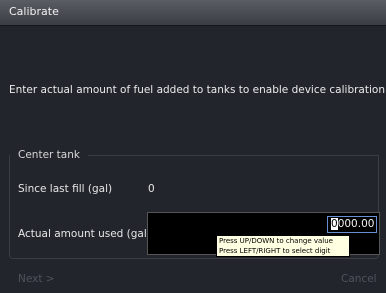 The height and width of the screenshot is (293, 386). Describe the element at coordinates (65, 189) in the screenshot. I see `since-last-fill-label: Since last fill (gal)` at that location.